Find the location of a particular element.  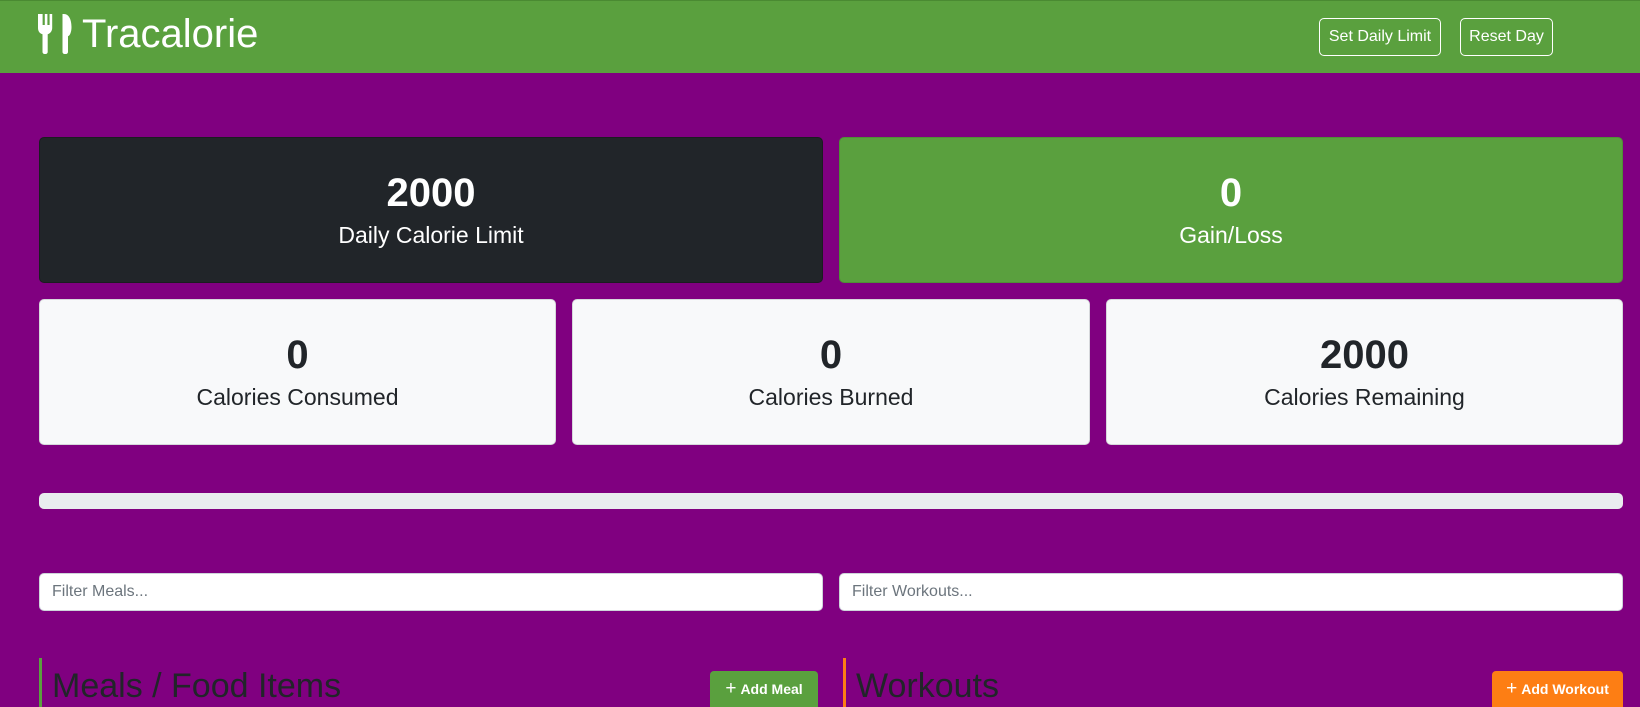

add-meal-label: Add Meal is located at coordinates (771, 689).